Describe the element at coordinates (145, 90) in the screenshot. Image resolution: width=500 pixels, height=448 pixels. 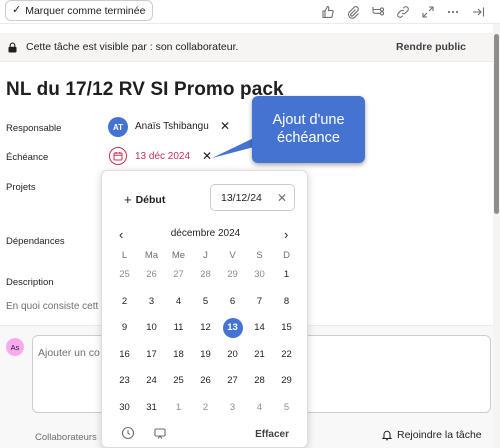
I see `task-title: NL du 17/12 RV SI Promo pack` at that location.